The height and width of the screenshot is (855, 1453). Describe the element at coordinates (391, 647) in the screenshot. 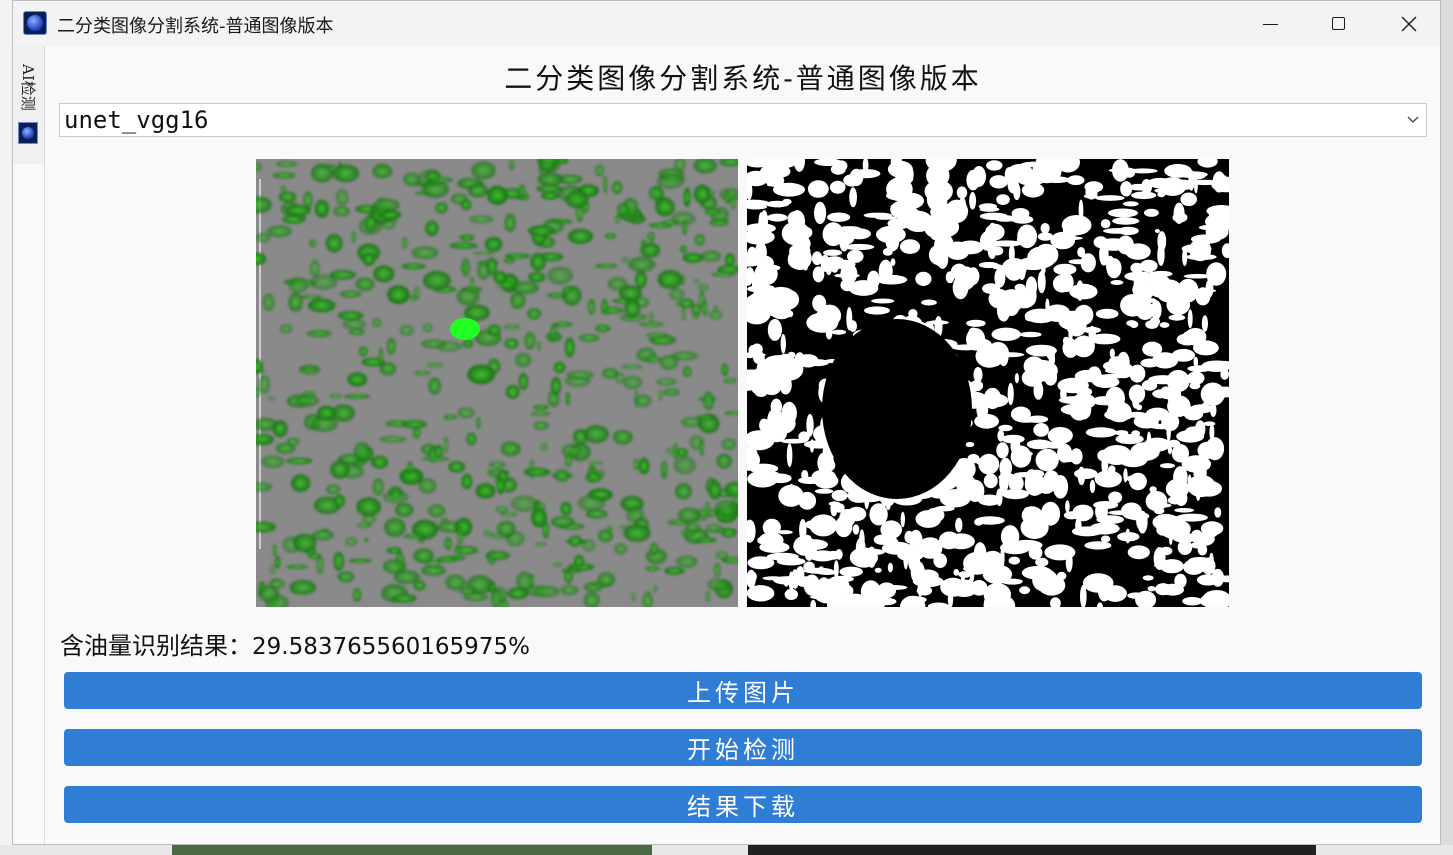

I see `result-value: 29.583765560165975%` at that location.